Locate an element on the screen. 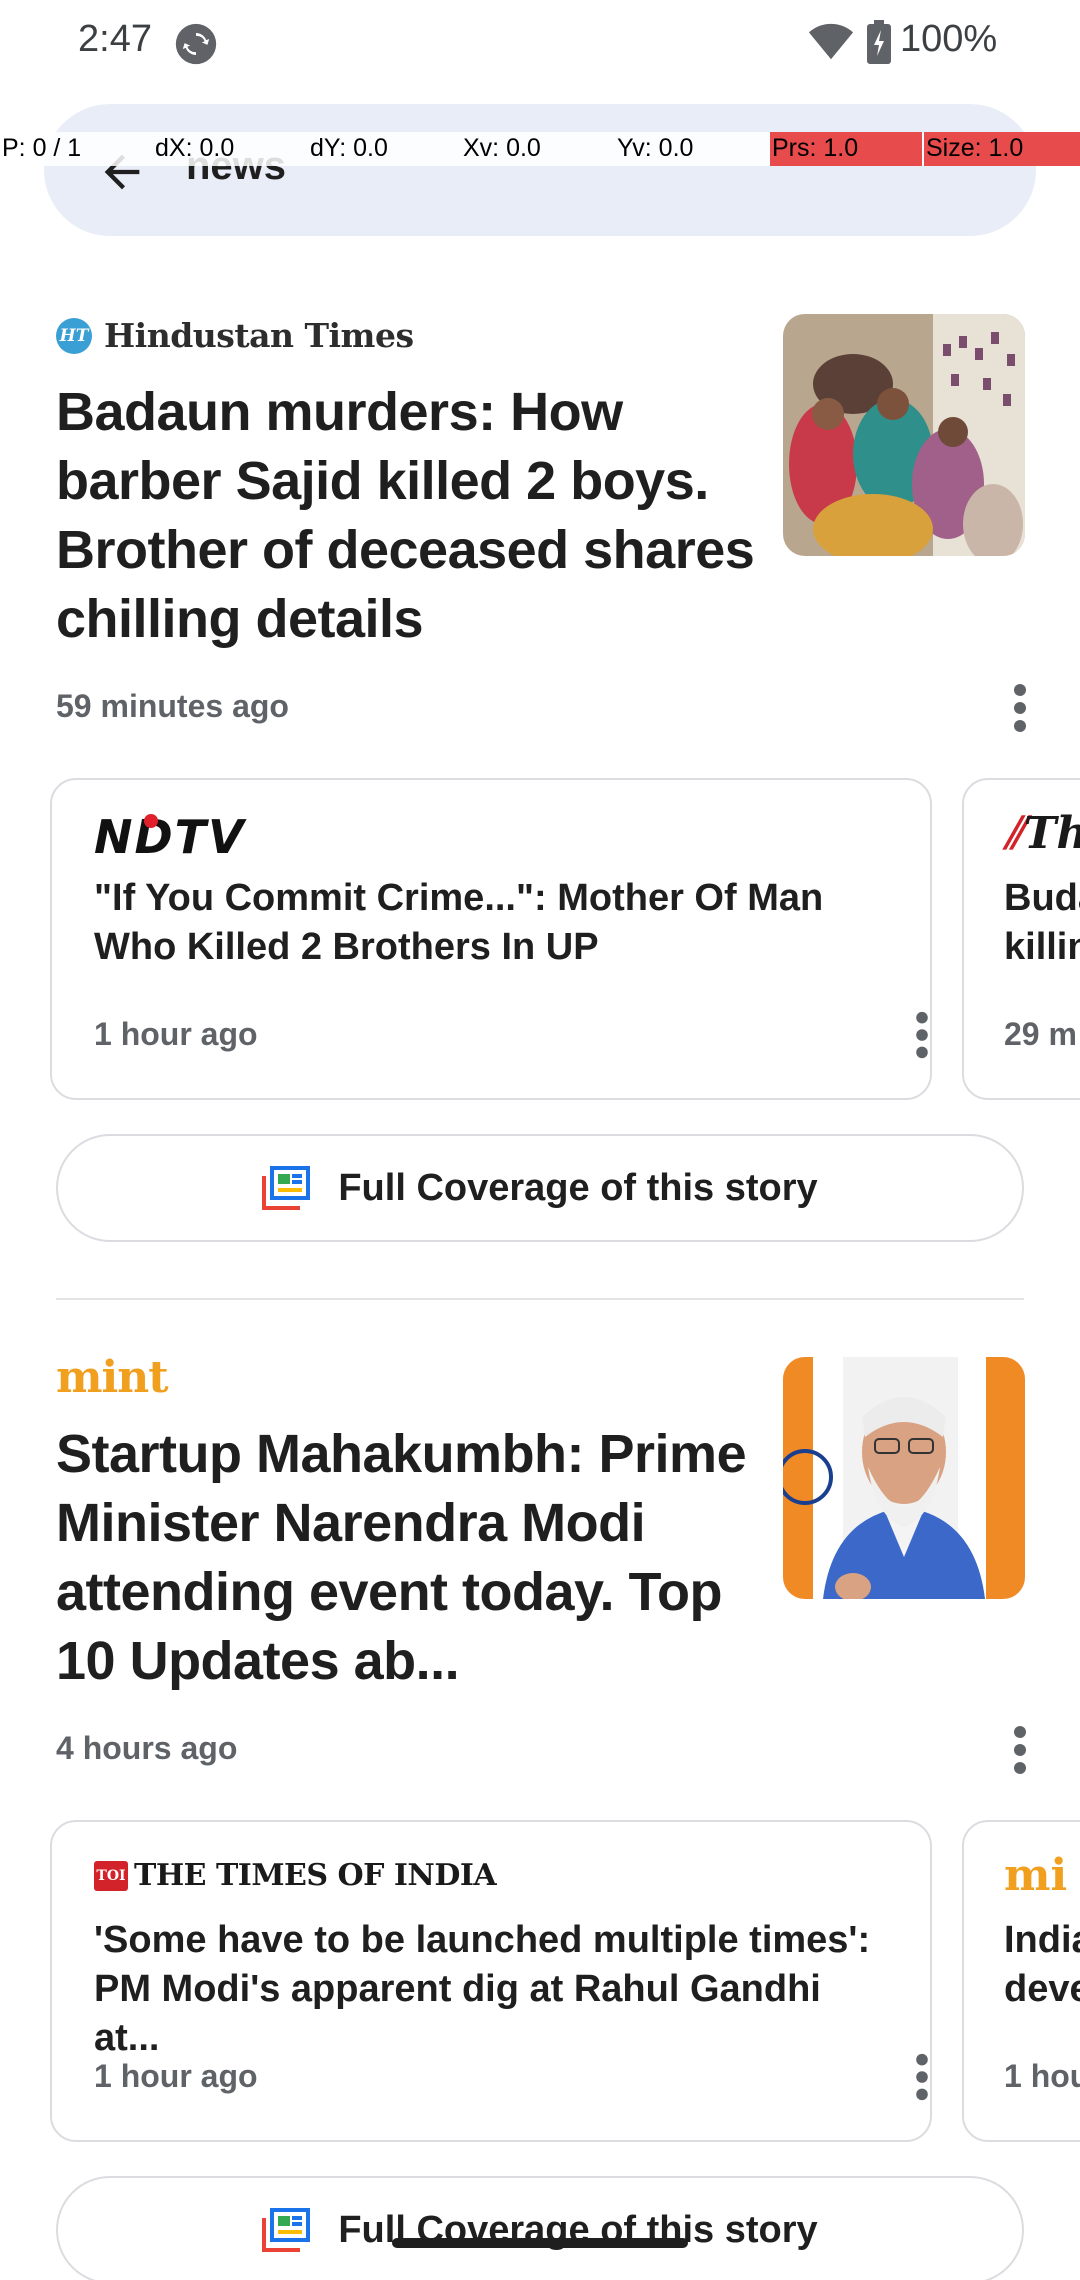 The height and width of the screenshot is (2280, 1080). status-time: 2:47 is located at coordinates (115, 39).